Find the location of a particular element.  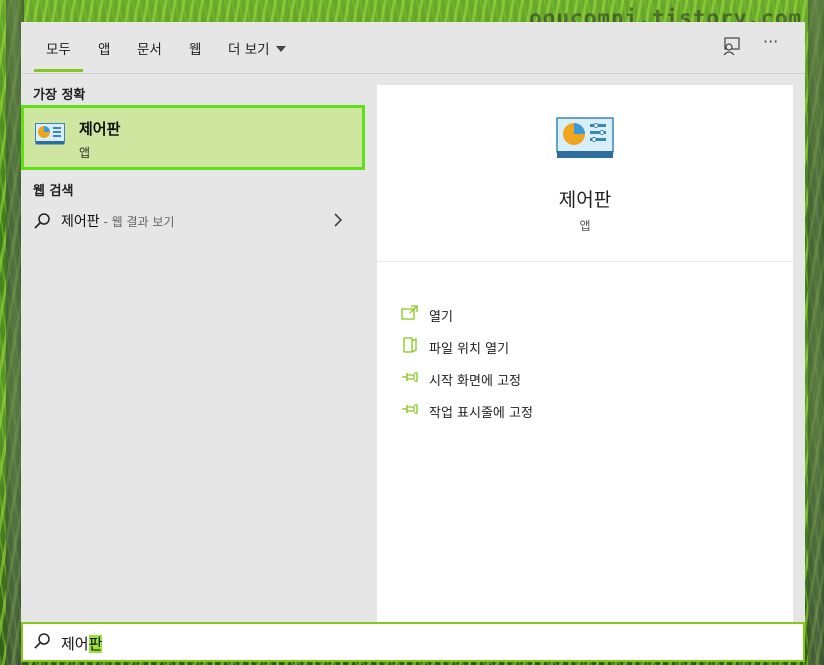

best-match-subtitle: 앱 is located at coordinates (85, 153).